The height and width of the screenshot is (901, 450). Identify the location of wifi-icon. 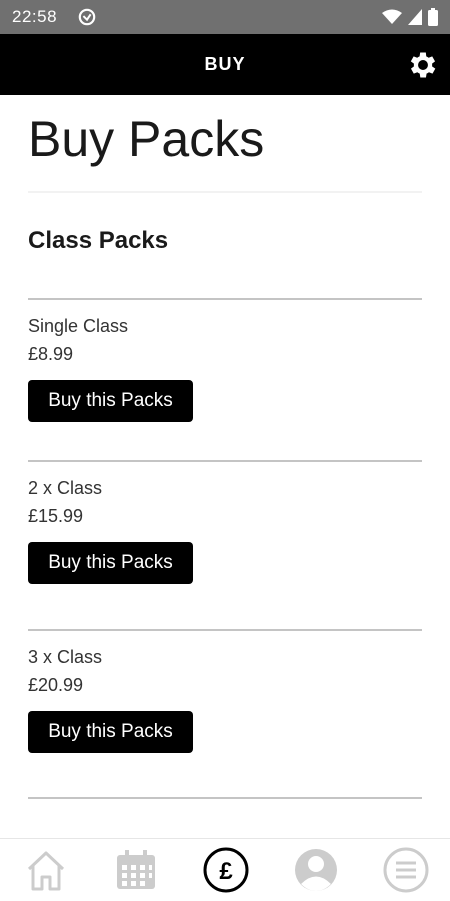
(392, 16).